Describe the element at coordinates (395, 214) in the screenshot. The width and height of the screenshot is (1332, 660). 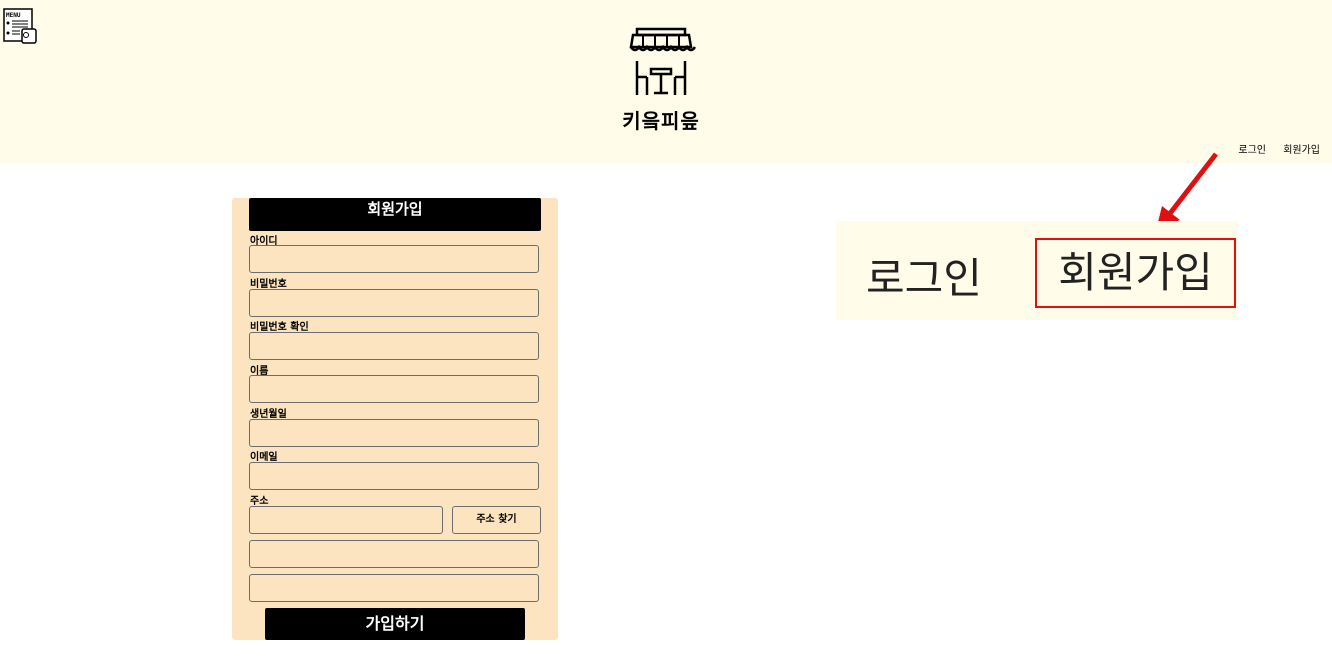
I see `form-title: 회원가입` at that location.